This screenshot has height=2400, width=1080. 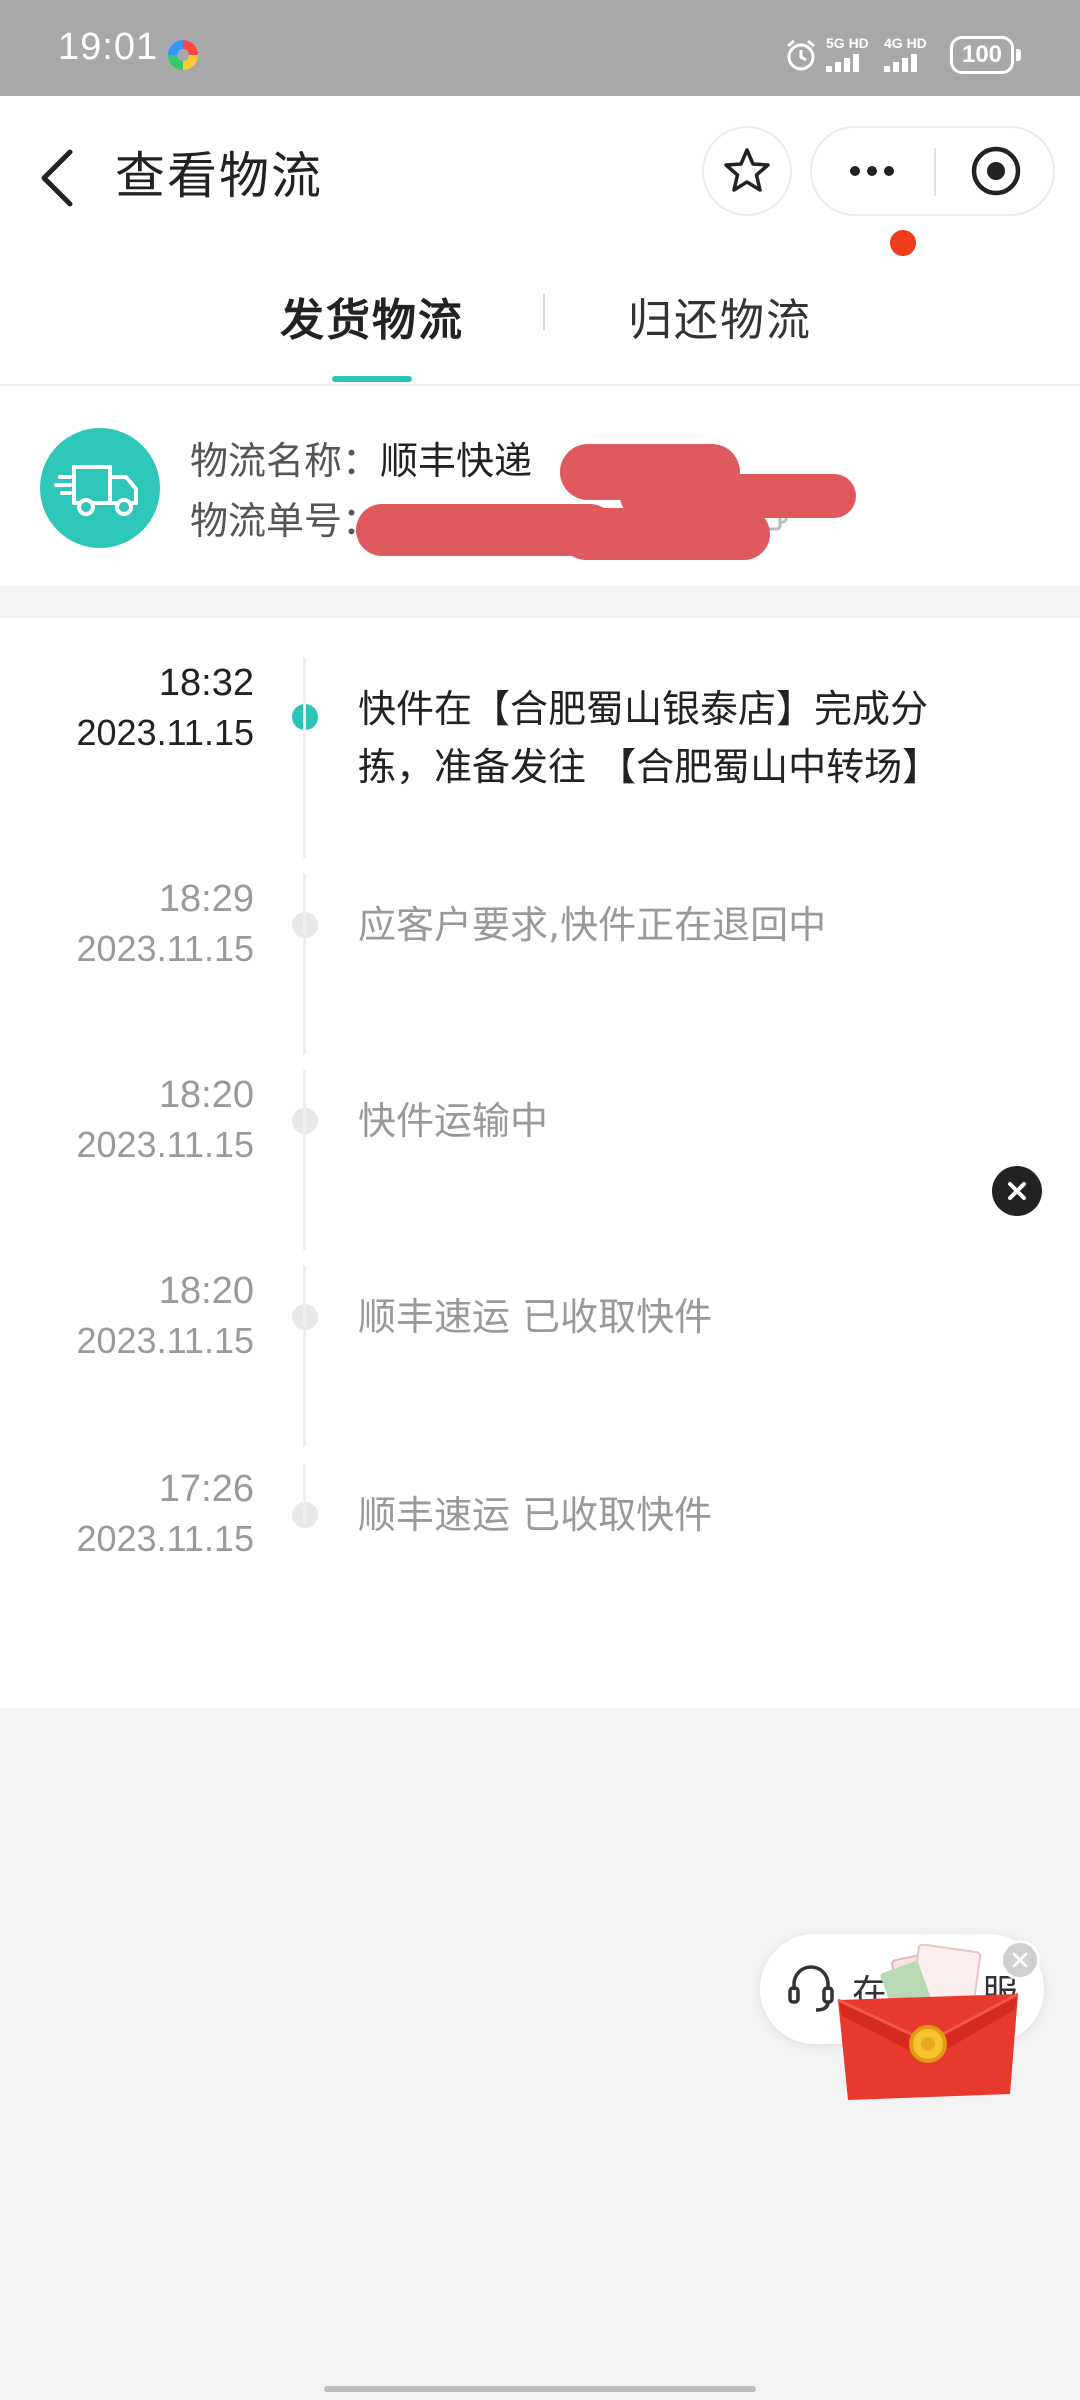 I want to click on app-notification-icon, so click(x=183, y=55).